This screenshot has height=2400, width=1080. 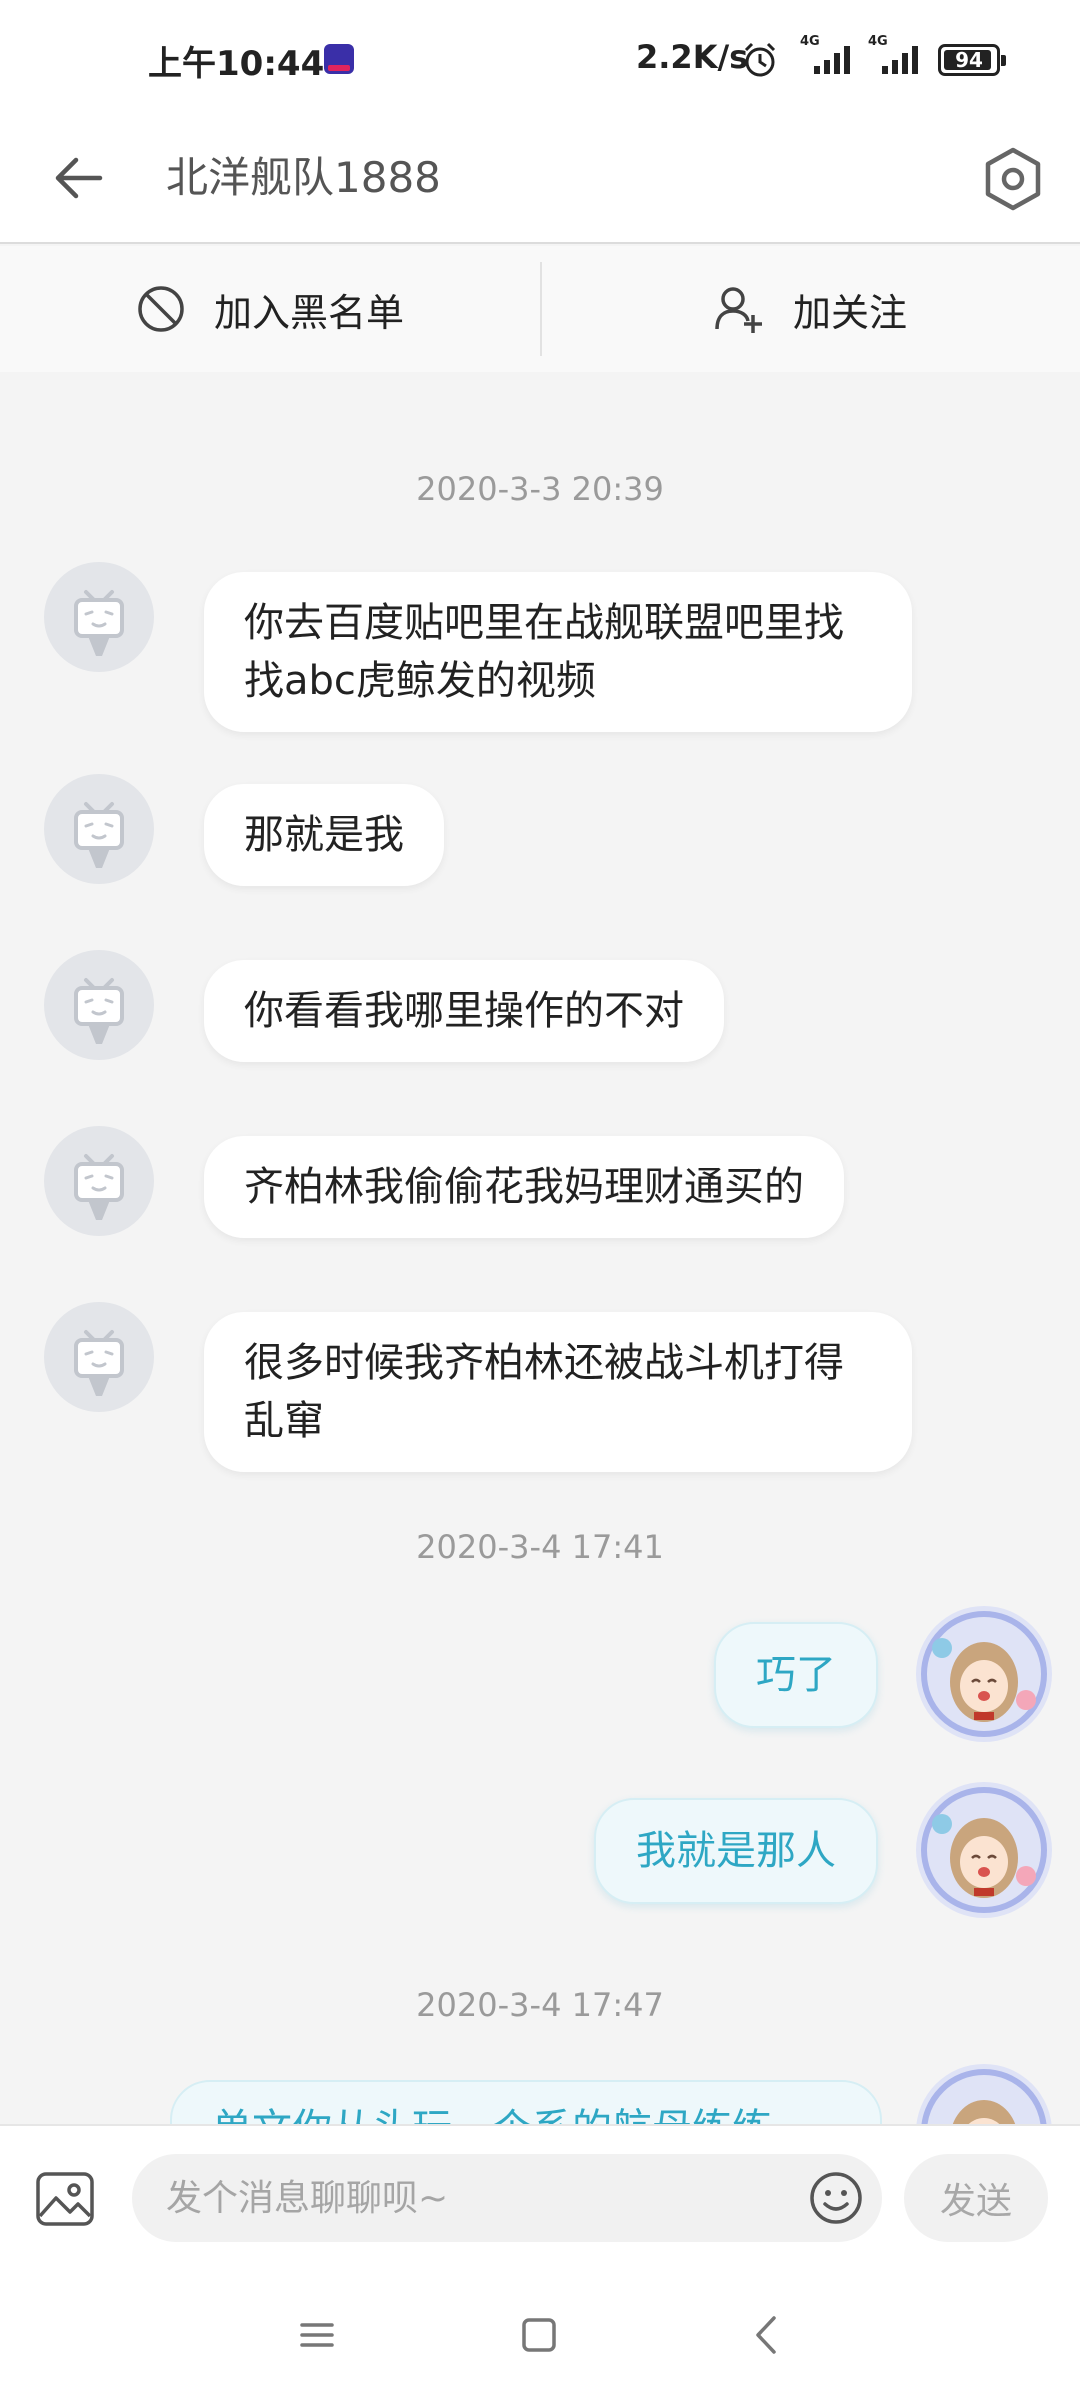 What do you see at coordinates (303, 177) in the screenshot?
I see `page-title: 北洋舰队1888` at bounding box center [303, 177].